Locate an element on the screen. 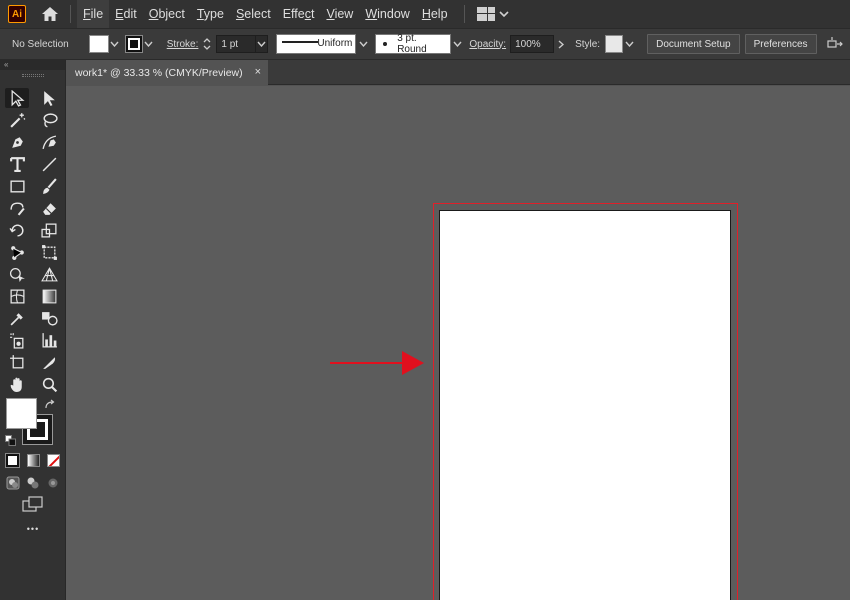  perspective-grid-tool is located at coordinates (49, 274).